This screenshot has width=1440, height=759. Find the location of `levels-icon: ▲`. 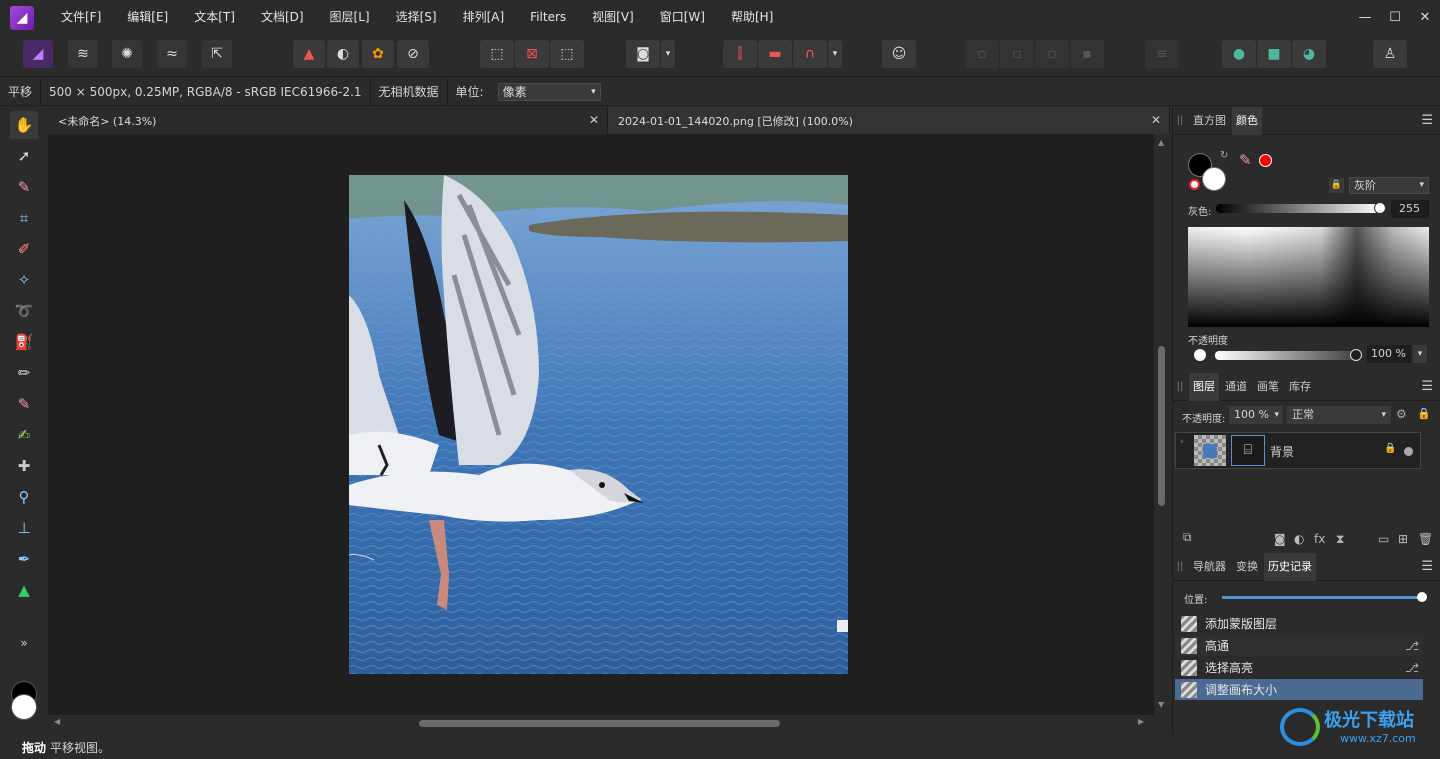

levels-icon: ▲ is located at coordinates (309, 54).